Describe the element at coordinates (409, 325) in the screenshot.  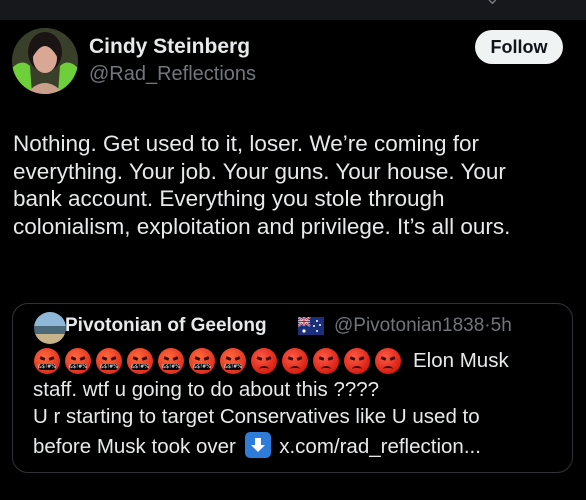
I see `quoted-author-handle: @Pivotonian1838` at that location.